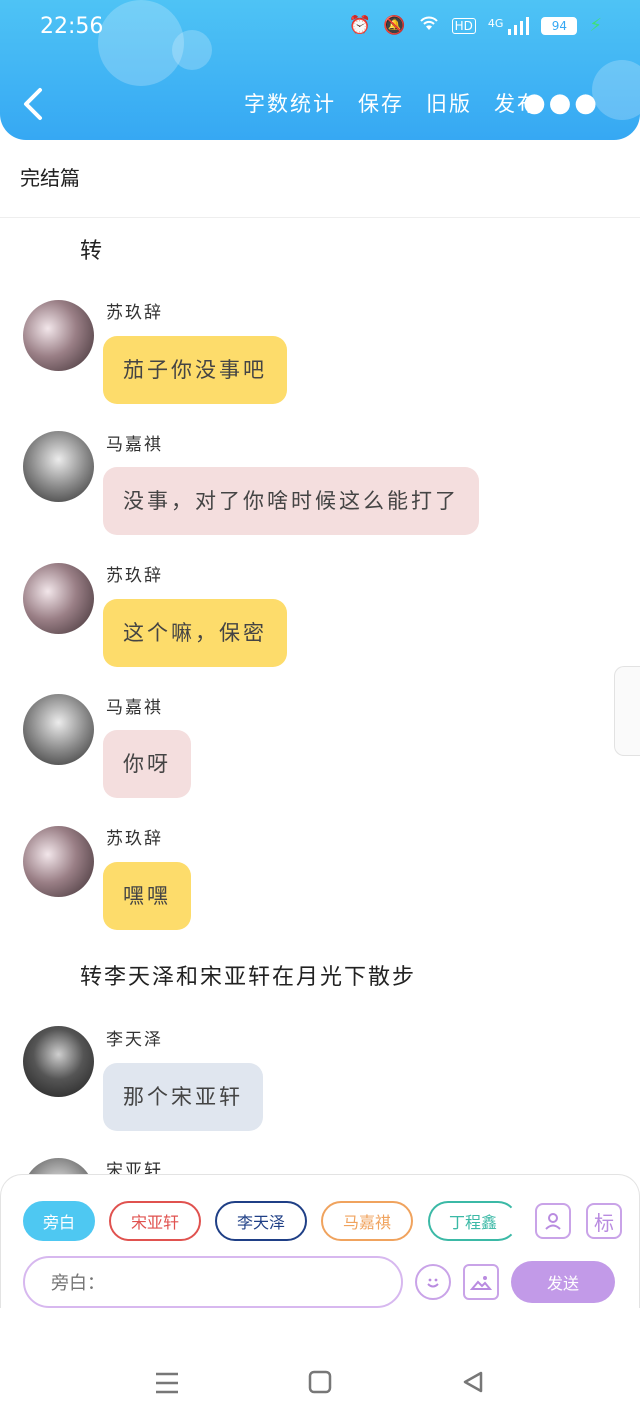 This screenshot has width=640, height=1422. What do you see at coordinates (553, 1221) in the screenshot?
I see `person-card-icon` at bounding box center [553, 1221].